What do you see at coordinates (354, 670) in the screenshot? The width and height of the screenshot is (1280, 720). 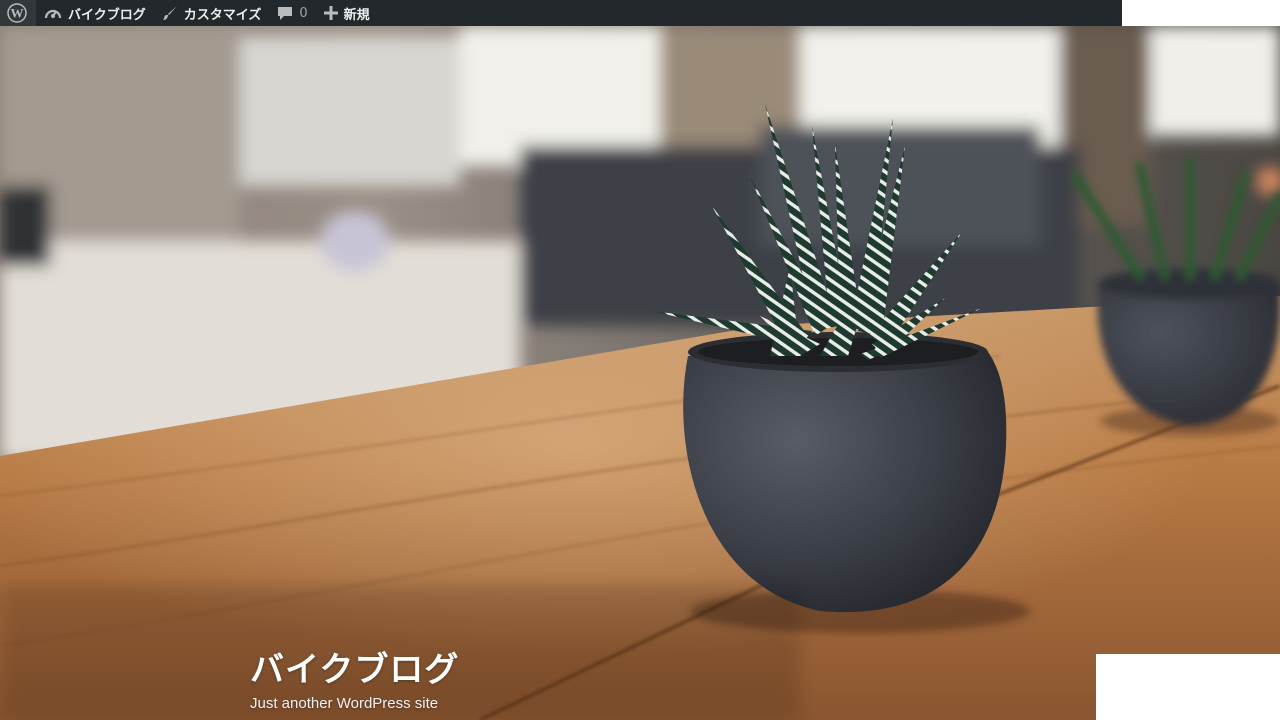 I see `site-title: バイクブログ` at bounding box center [354, 670].